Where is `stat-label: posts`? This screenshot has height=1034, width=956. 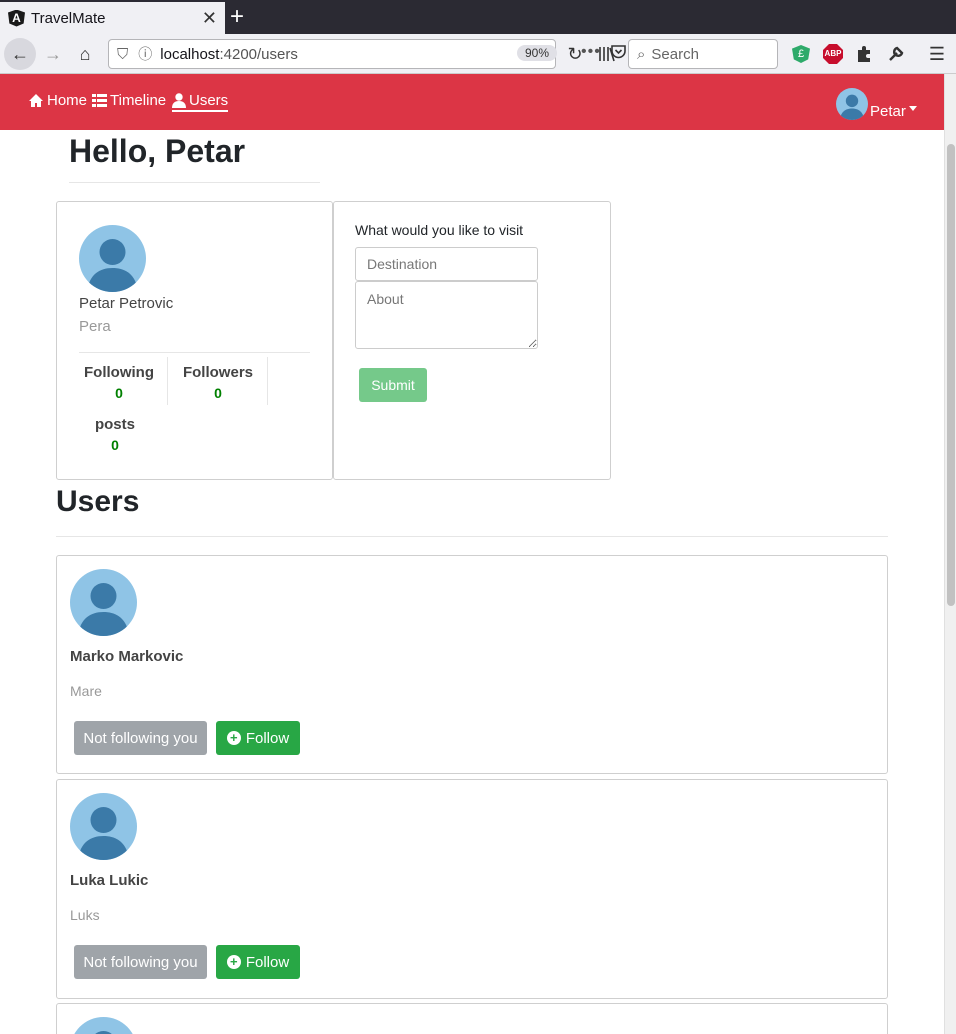
stat-label: posts is located at coordinates (114, 424).